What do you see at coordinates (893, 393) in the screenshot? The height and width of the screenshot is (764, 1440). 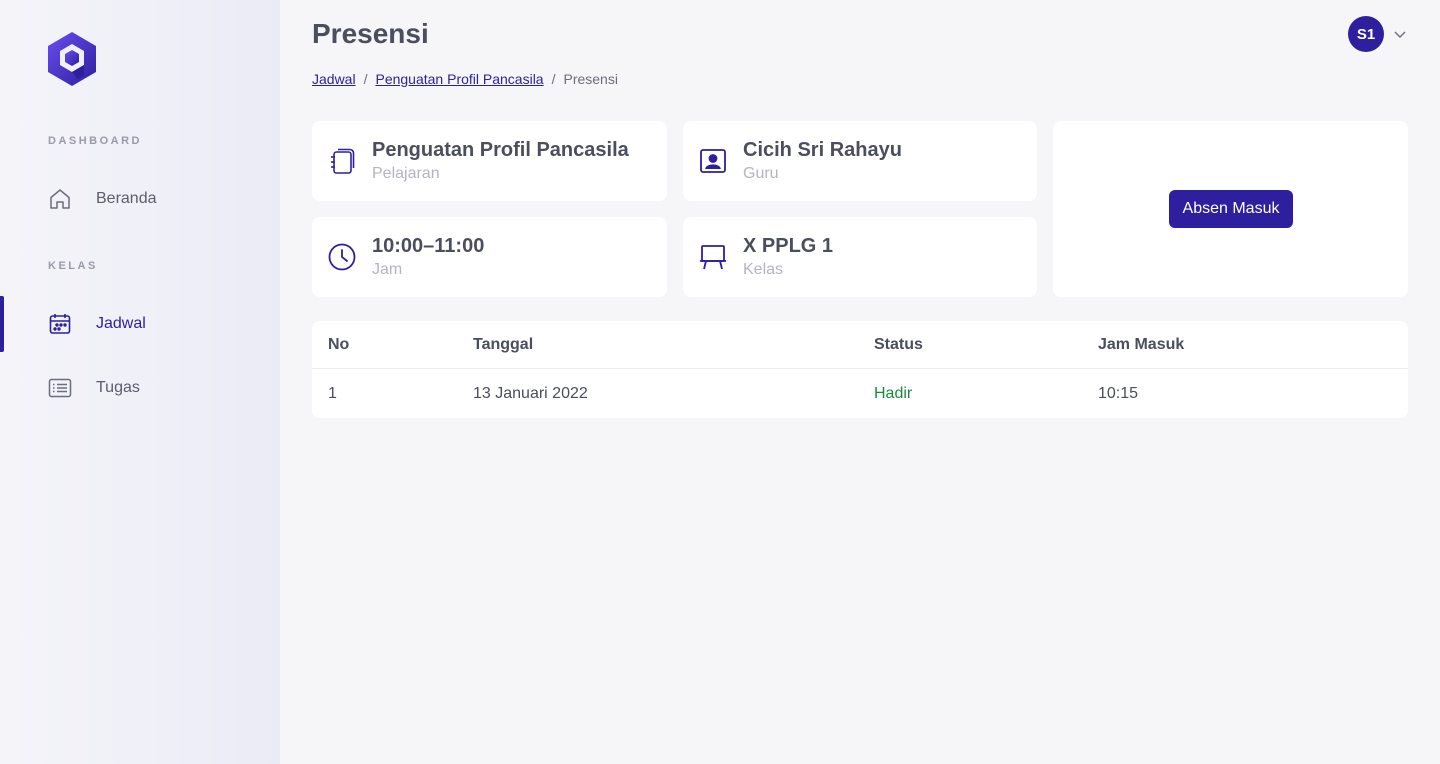 I see `status-badge: Hadir` at bounding box center [893, 393].